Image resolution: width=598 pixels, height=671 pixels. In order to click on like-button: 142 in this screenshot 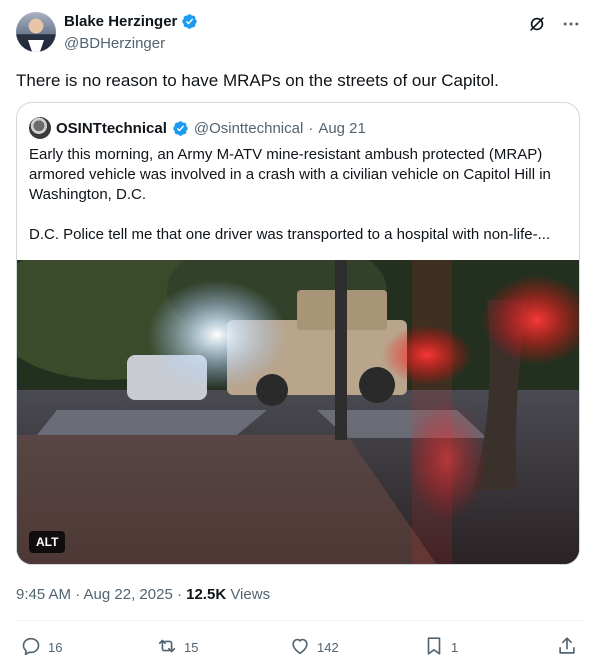, I will do `click(314, 647)`.